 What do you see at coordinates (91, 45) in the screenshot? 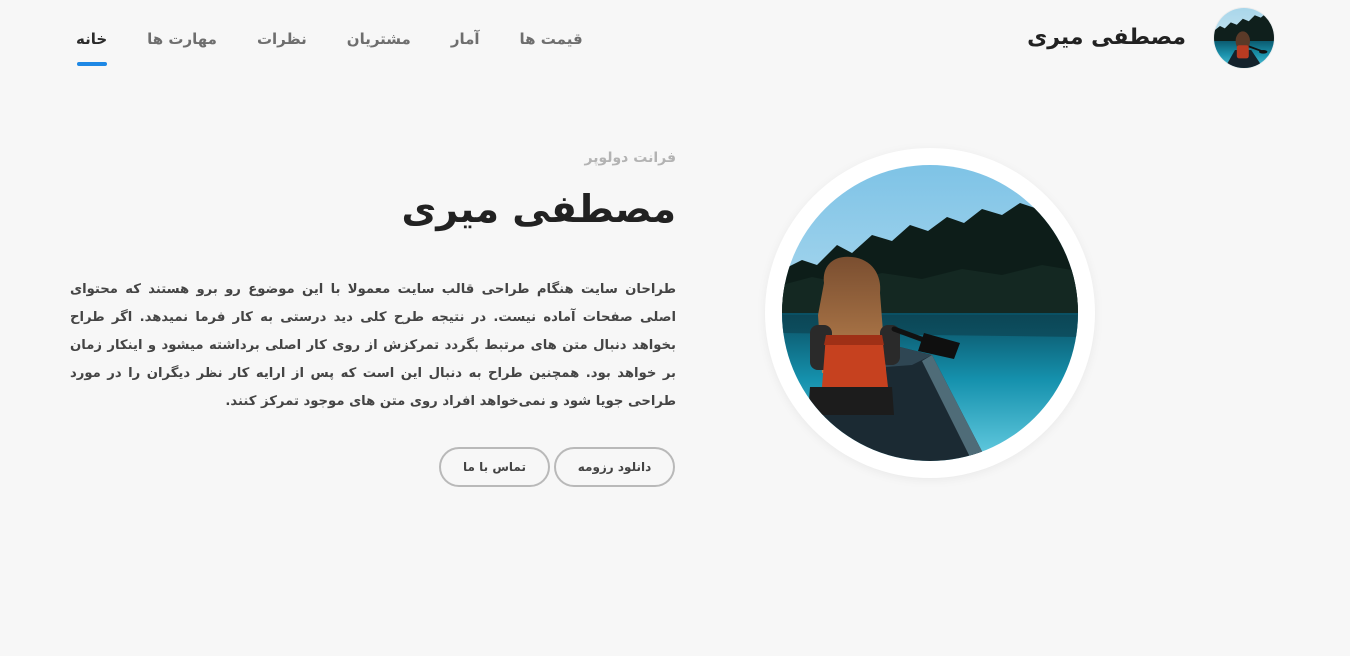
I see `nav-item-home: خانه` at bounding box center [91, 45].